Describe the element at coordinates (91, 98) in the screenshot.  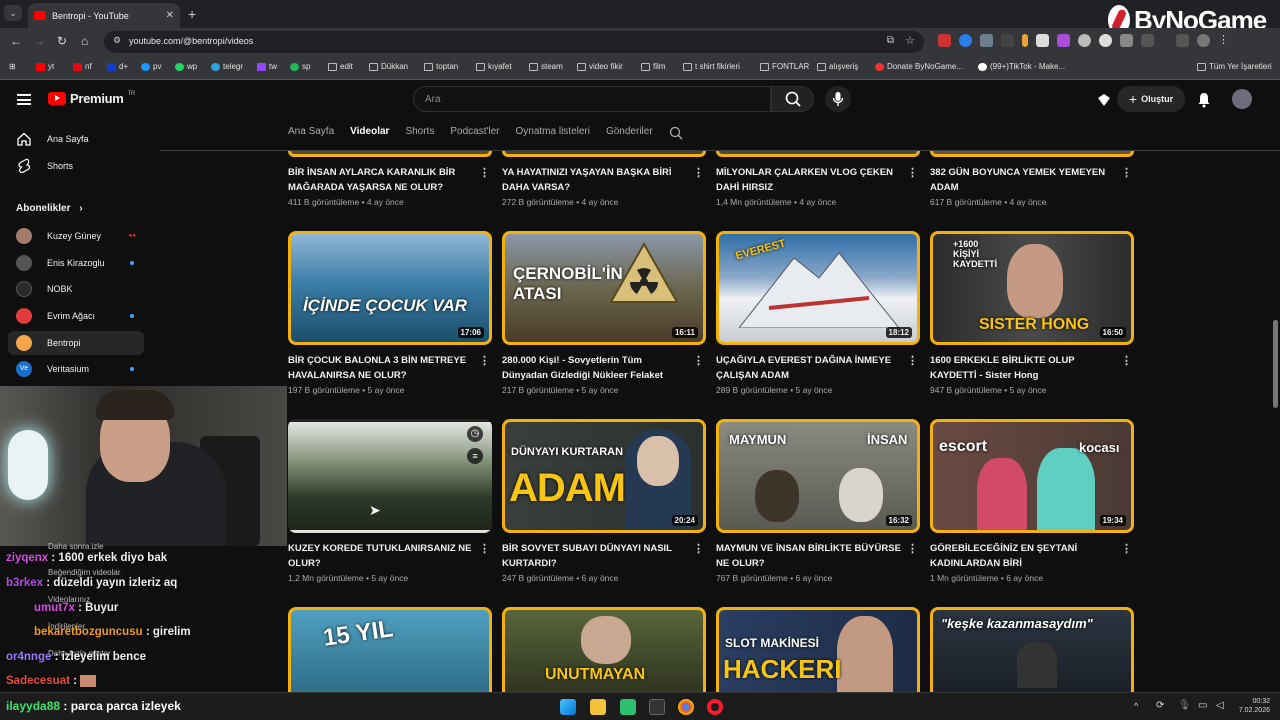
I see `youtube-premium-logo: Premium TR` at that location.